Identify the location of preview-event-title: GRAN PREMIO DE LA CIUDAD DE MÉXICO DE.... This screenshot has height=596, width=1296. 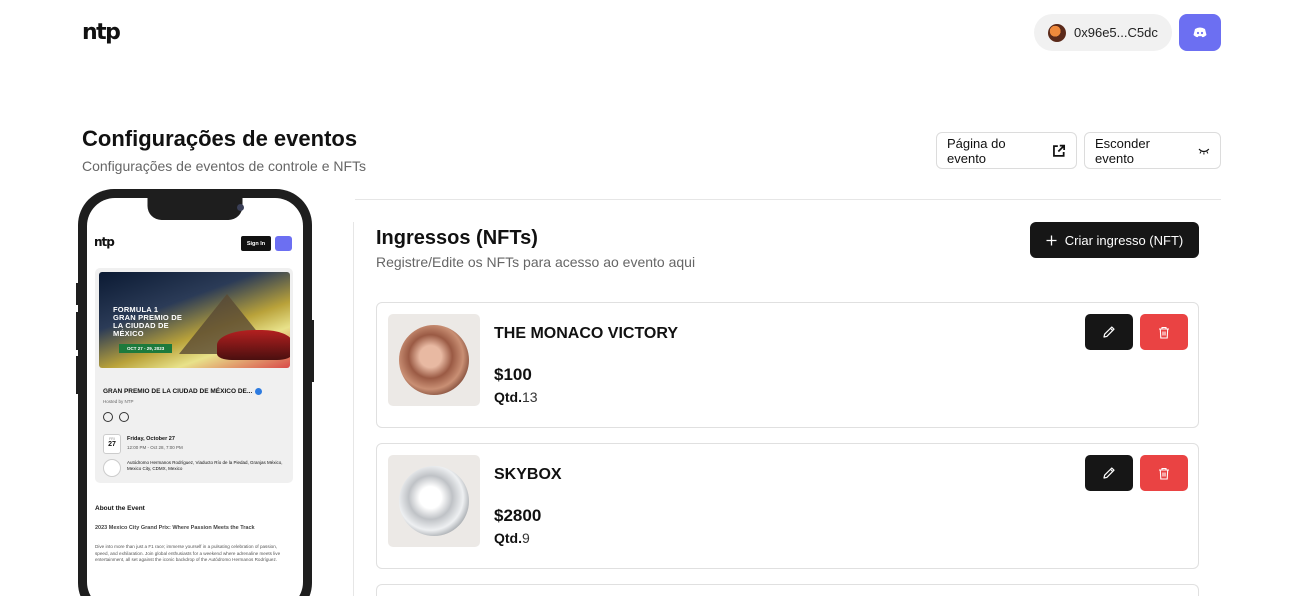
(195, 391).